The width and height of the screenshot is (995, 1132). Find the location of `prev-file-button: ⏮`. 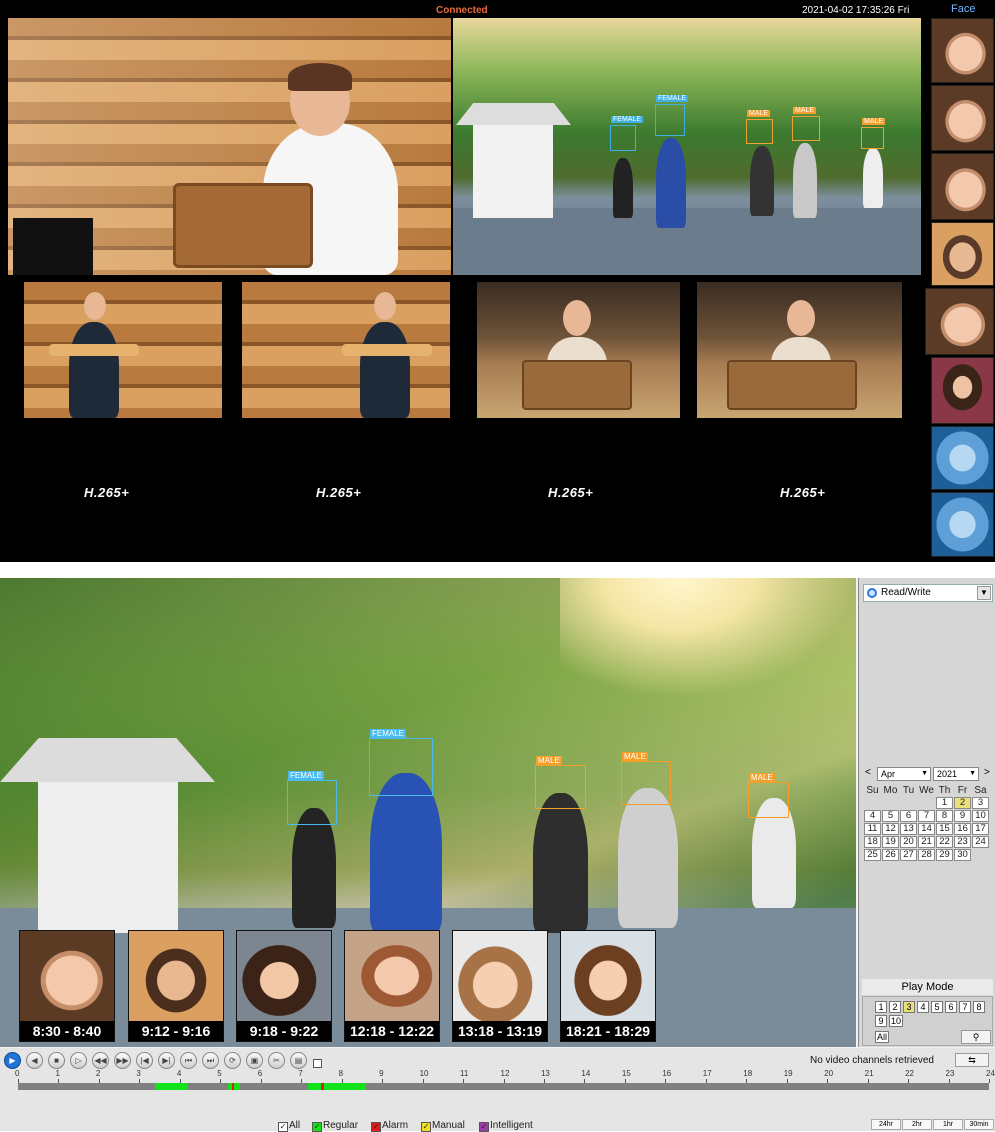

prev-file-button: ⏮ is located at coordinates (188, 1060).